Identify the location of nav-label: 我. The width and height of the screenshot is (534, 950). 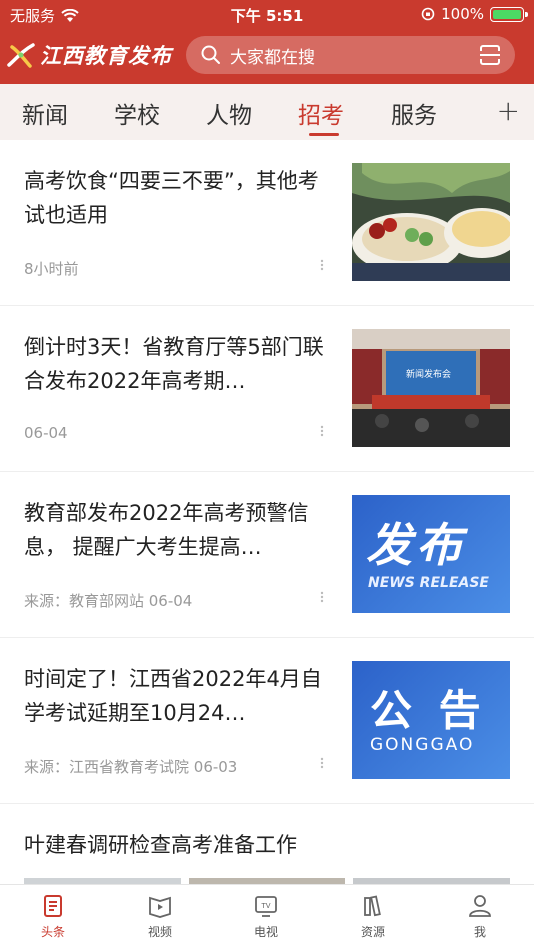
(479, 932).